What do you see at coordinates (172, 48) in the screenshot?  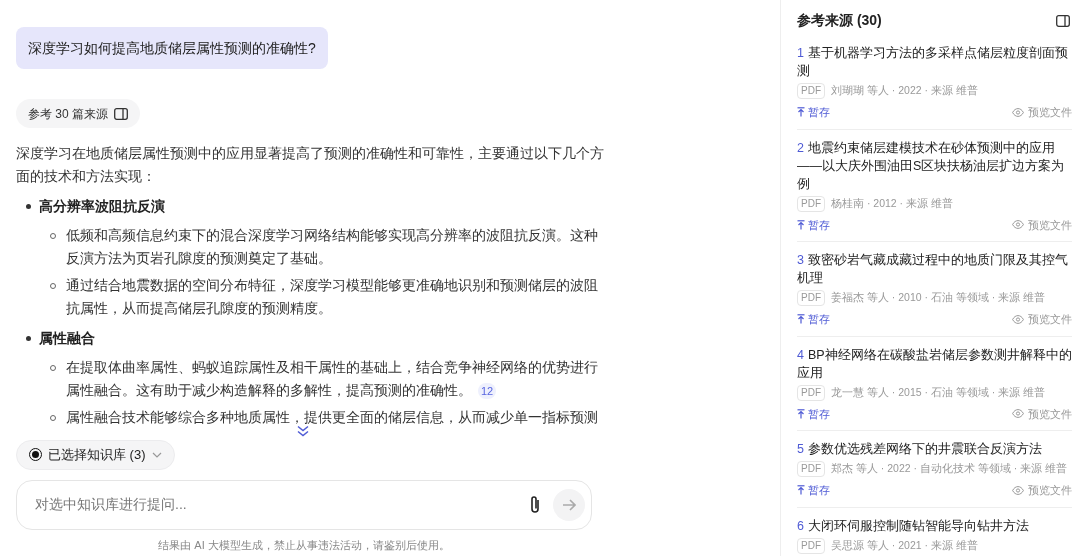 I see `question-bubble: 深度学习如何提高地质储层属性预测的准确性?` at bounding box center [172, 48].